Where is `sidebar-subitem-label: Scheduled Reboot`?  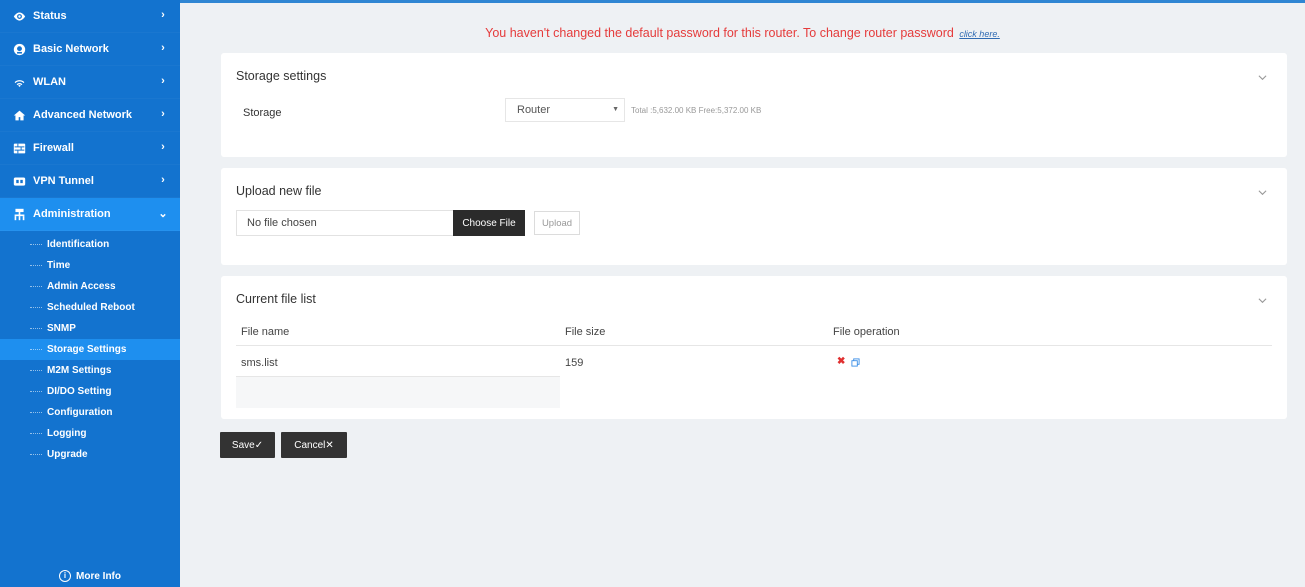 sidebar-subitem-label: Scheduled Reboot is located at coordinates (91, 307).